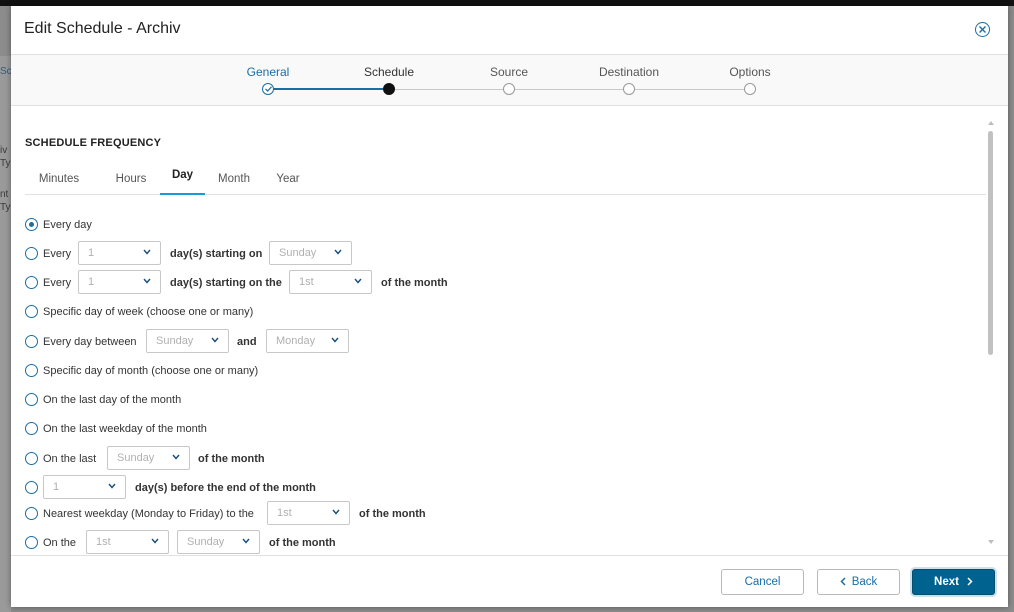  Describe the element at coordinates (31, 253) in the screenshot. I see `radio-every-n-days-weekday` at that location.